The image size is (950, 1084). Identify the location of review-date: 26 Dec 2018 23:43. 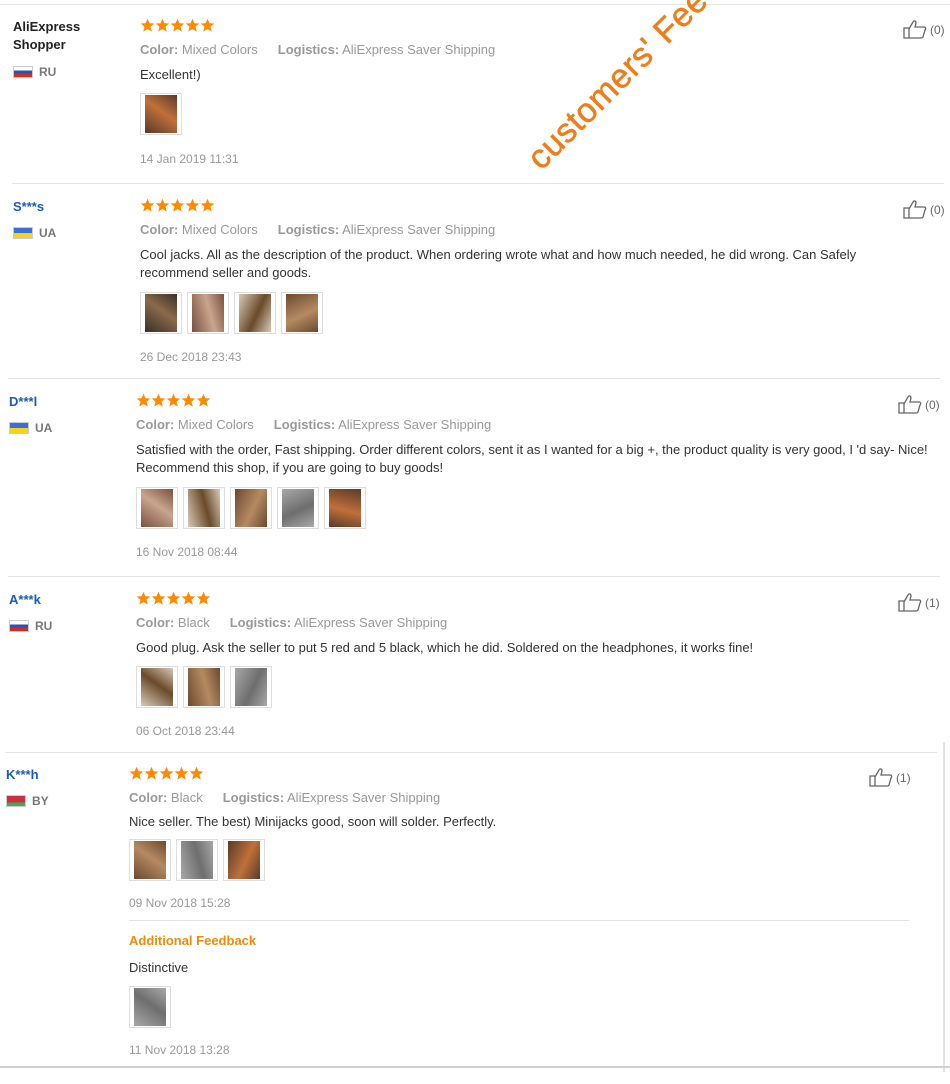
(191, 357).